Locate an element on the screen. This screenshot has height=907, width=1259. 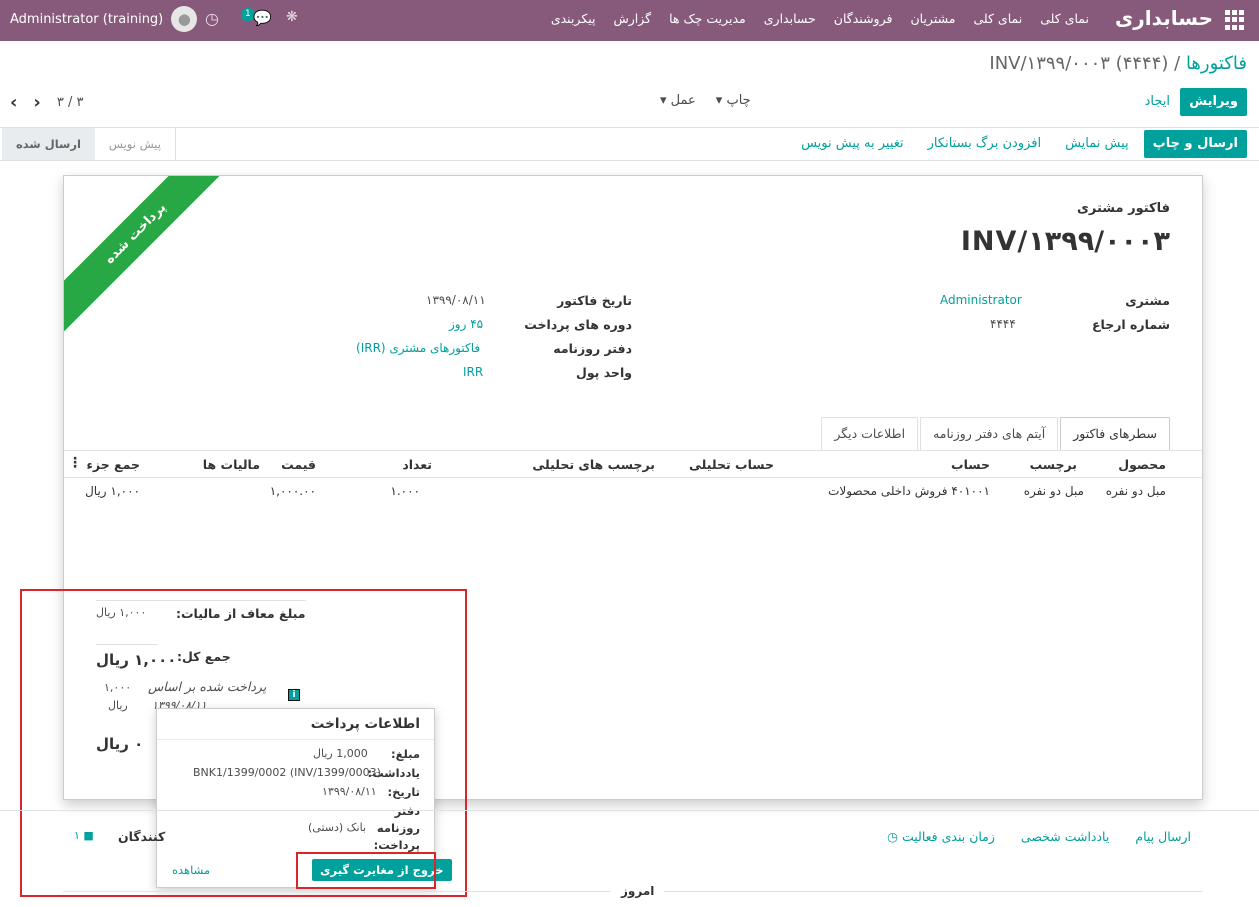
edit-button: ویرایش is located at coordinates (1213, 102).